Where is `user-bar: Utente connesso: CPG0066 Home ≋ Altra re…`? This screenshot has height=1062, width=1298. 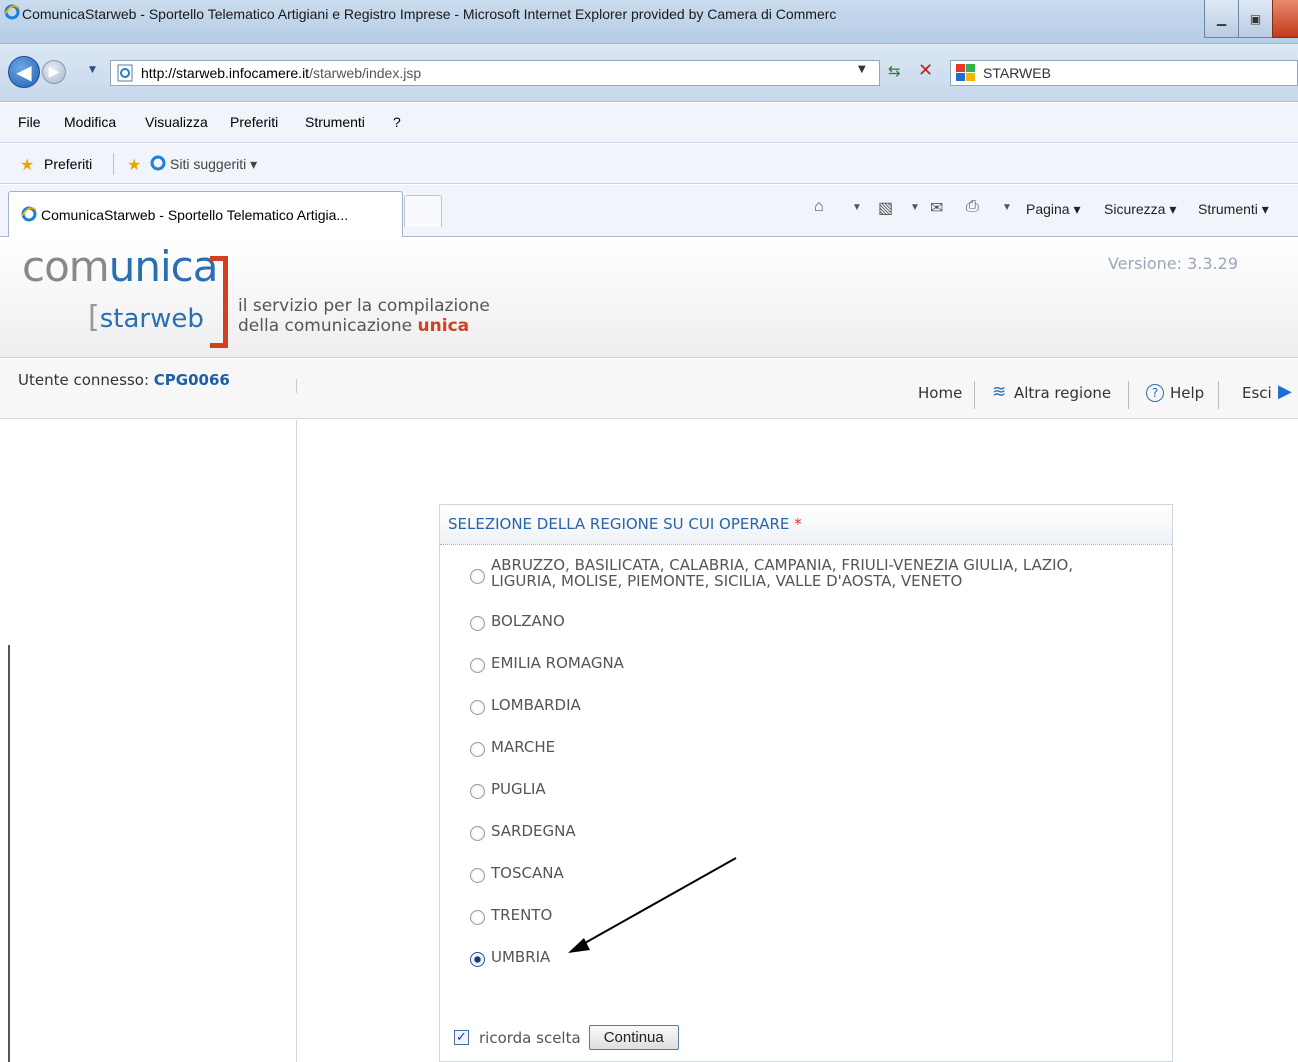 user-bar: Utente connesso: CPG0066 Home ≋ Altra re… is located at coordinates (649, 389).